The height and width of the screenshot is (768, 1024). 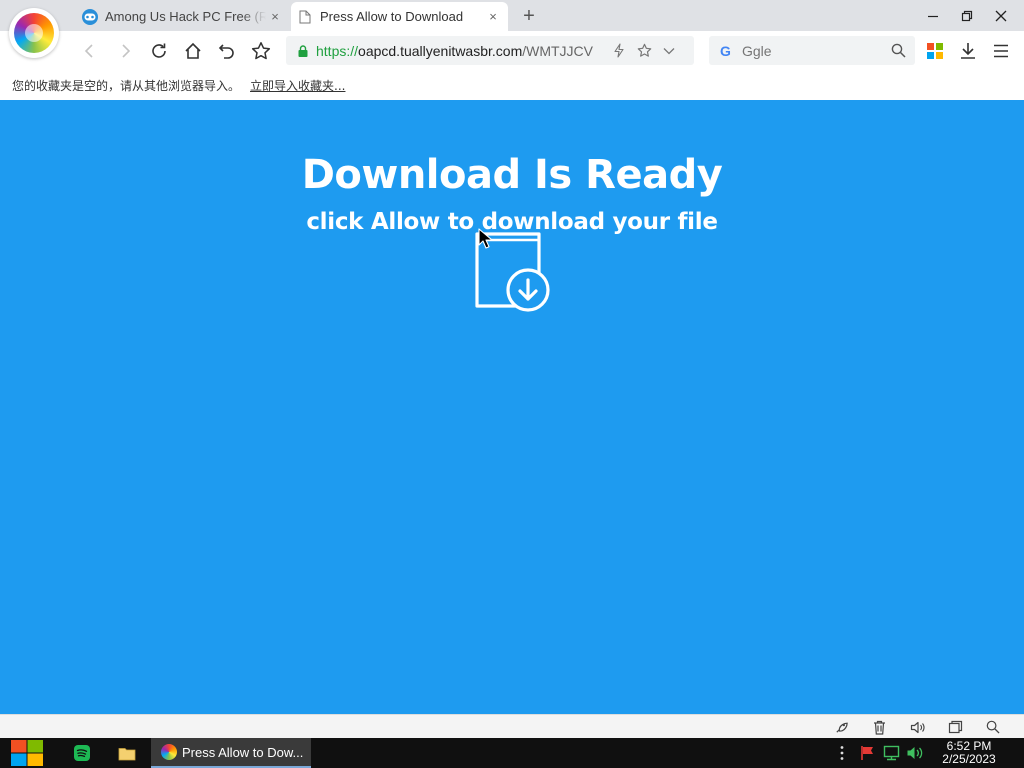 What do you see at coordinates (933, 15) in the screenshot?
I see `minimize-button` at bounding box center [933, 15].